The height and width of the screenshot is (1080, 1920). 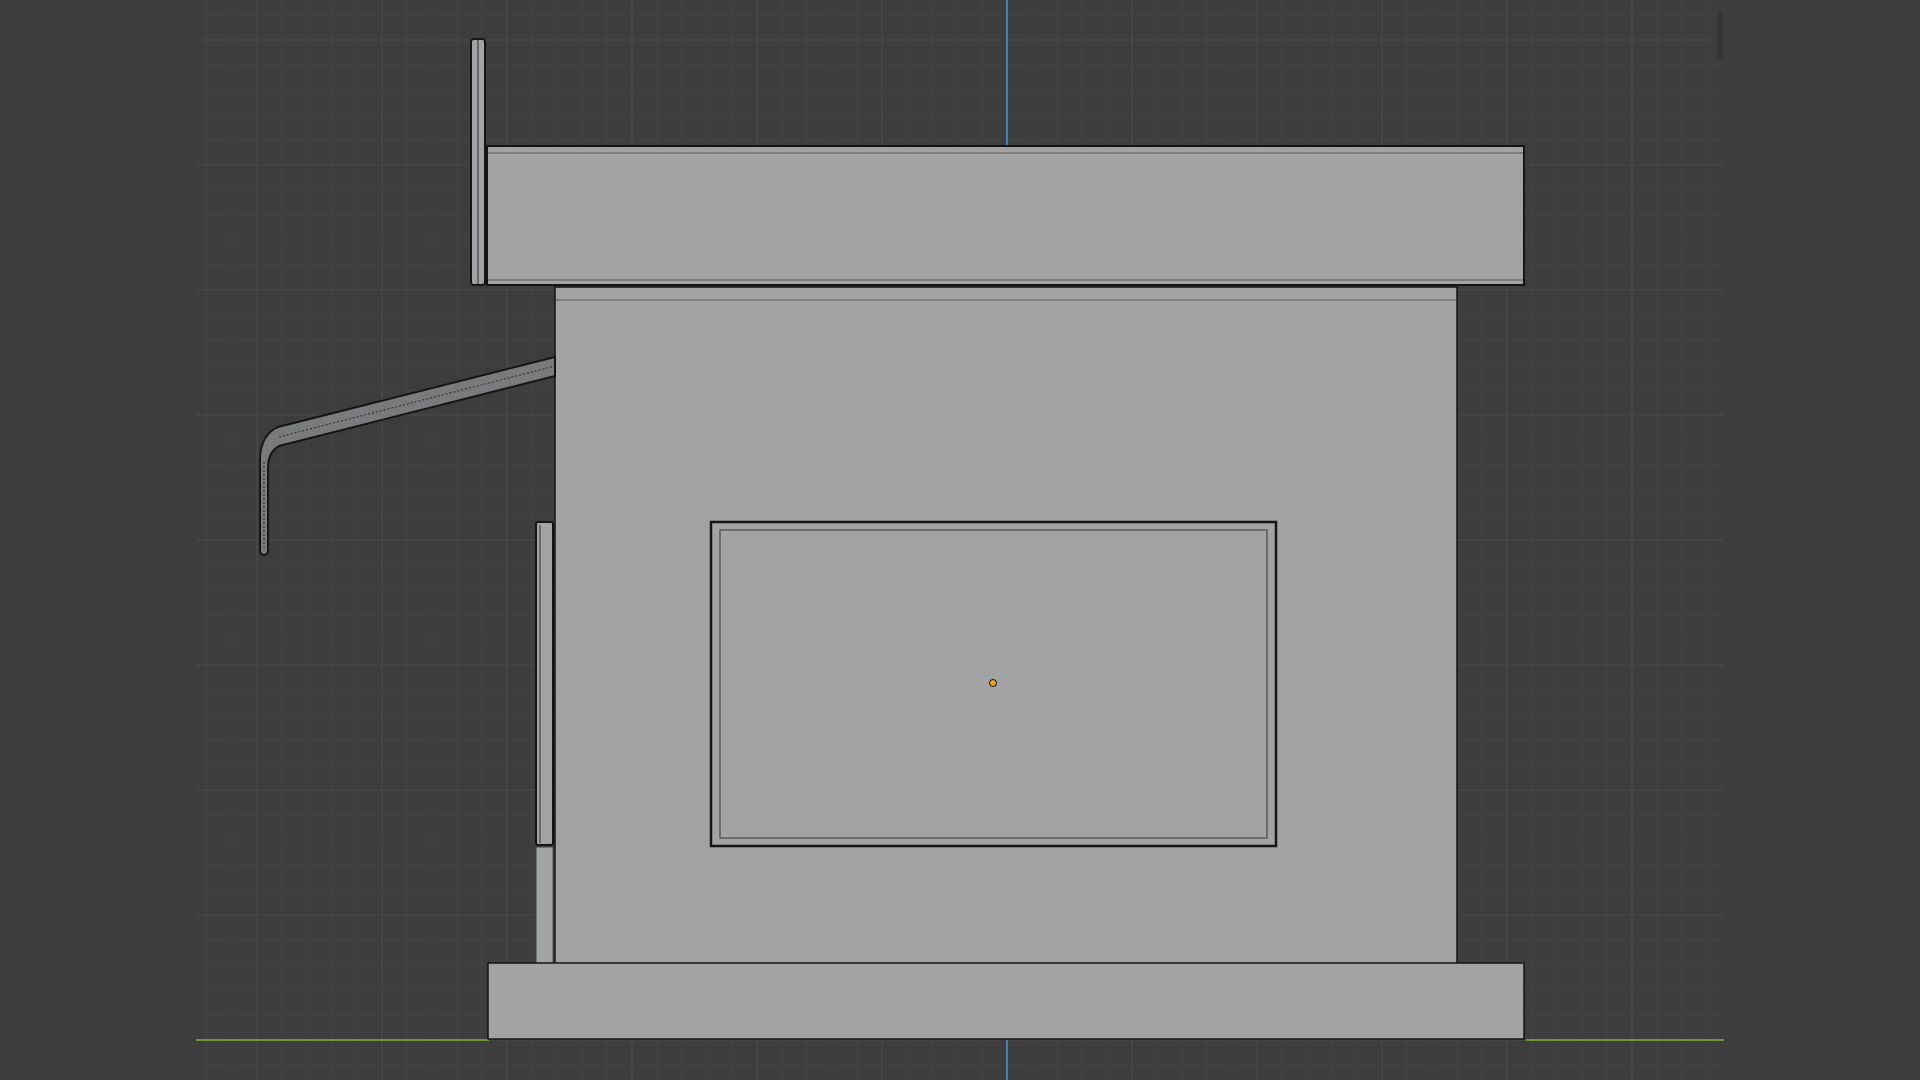 What do you see at coordinates (1005, 215) in the screenshot?
I see `top-slab` at bounding box center [1005, 215].